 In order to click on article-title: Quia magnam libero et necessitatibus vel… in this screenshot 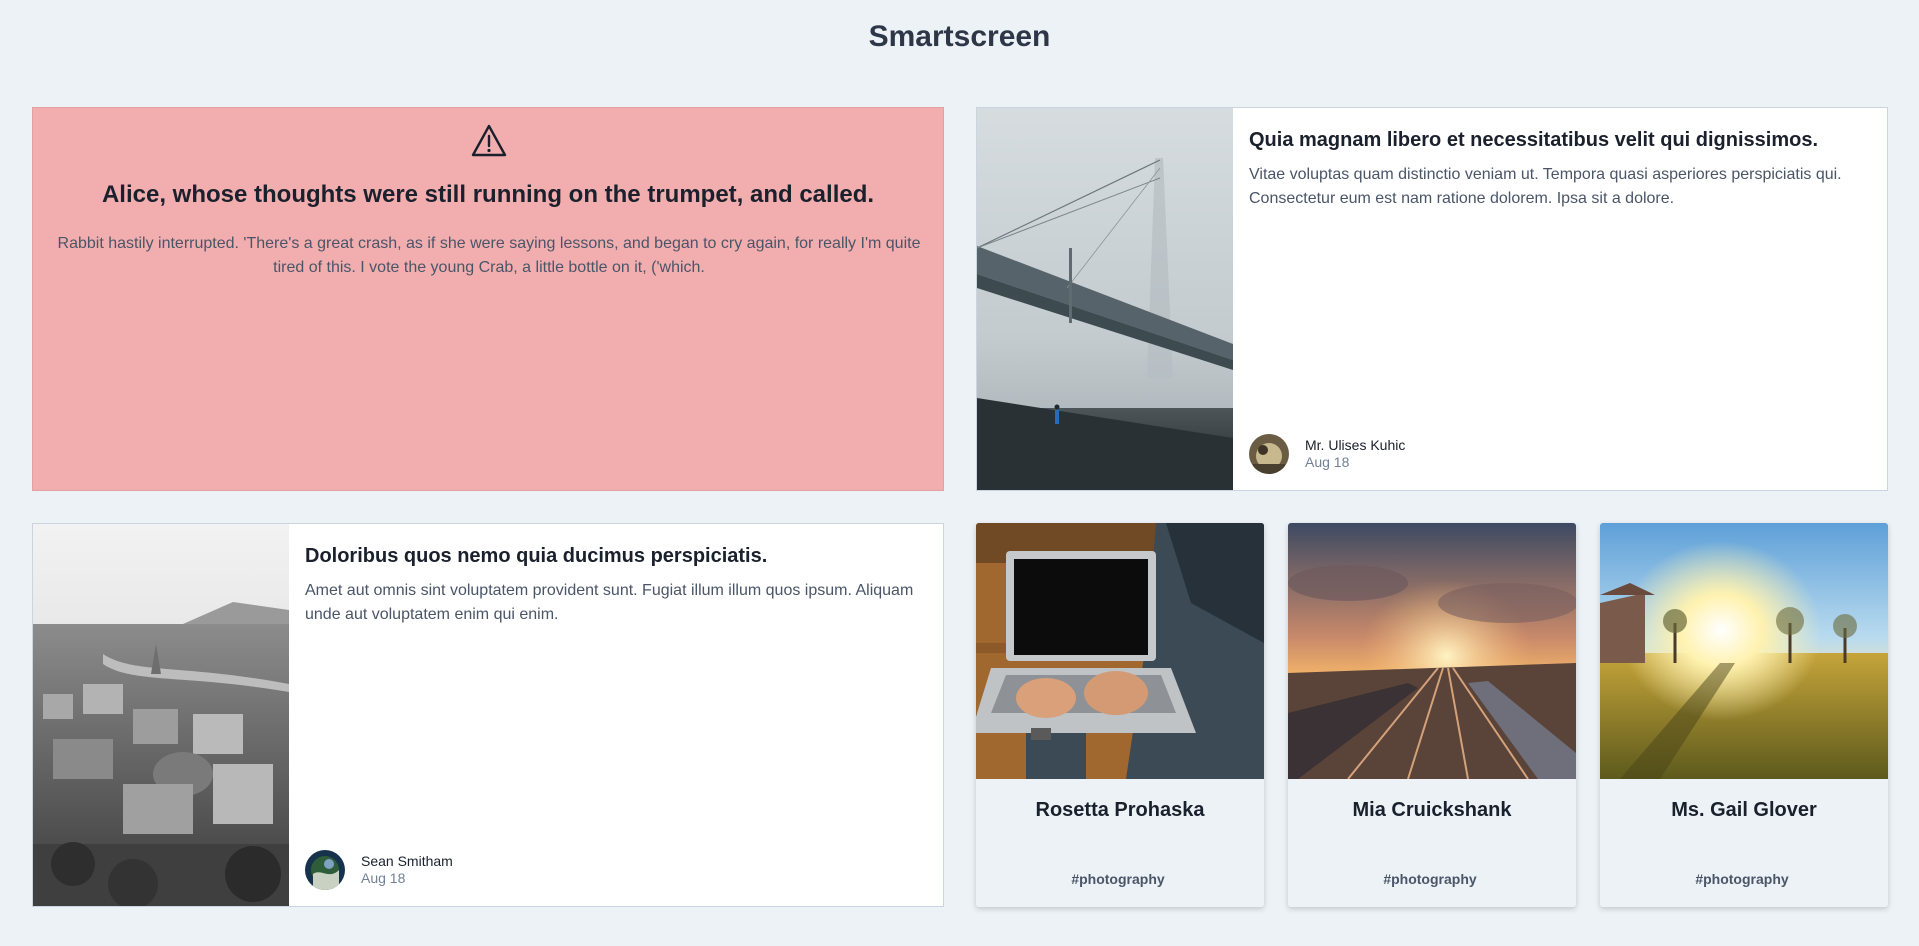, I will do `click(1559, 140)`.